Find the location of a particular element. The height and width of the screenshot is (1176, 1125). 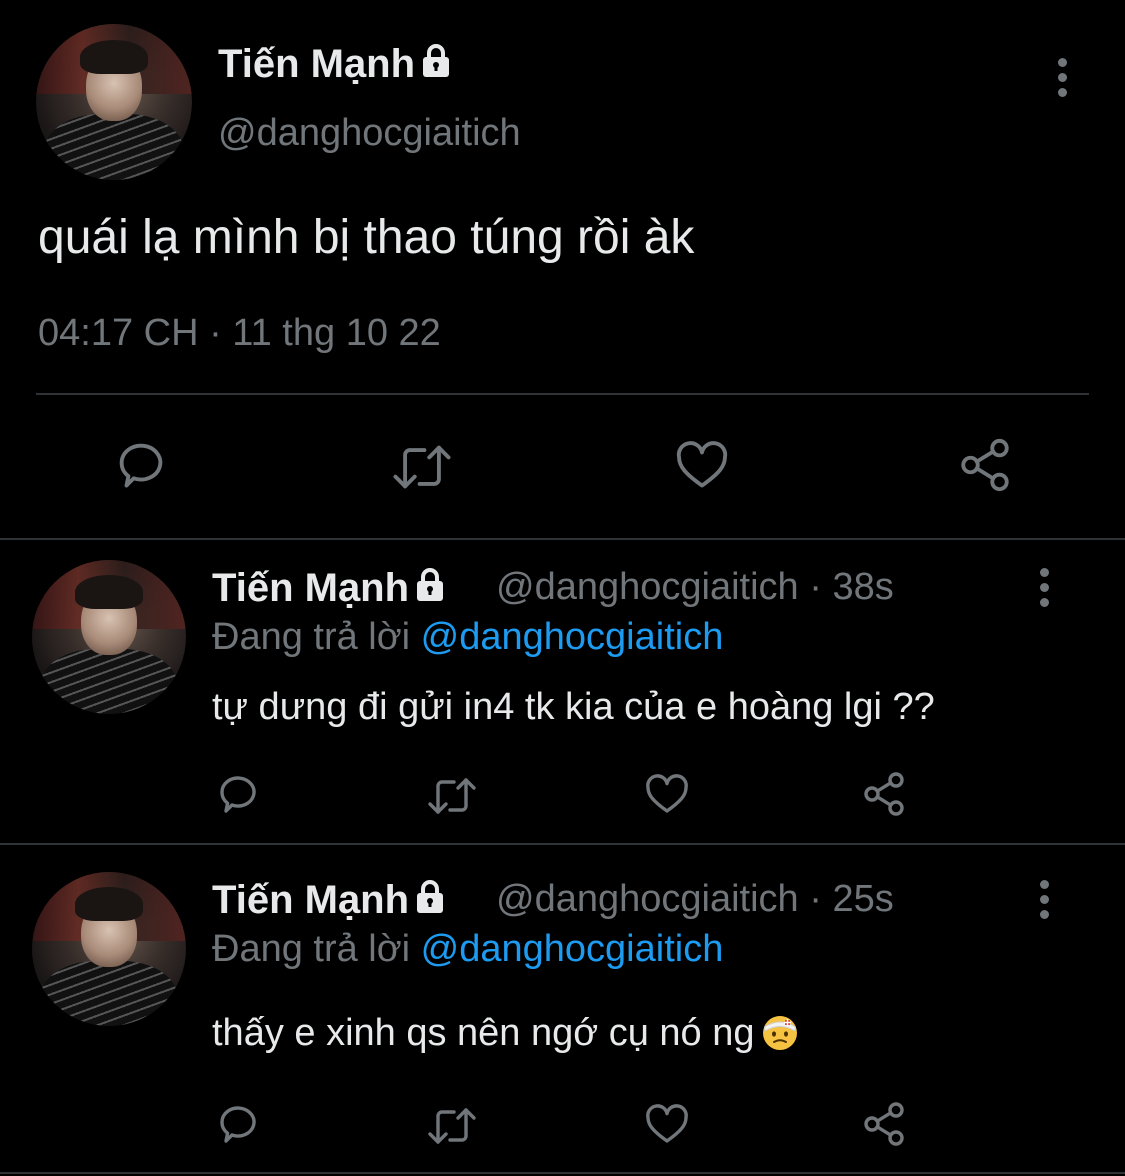

author-handle: @danghocgiaitich is located at coordinates (369, 133).